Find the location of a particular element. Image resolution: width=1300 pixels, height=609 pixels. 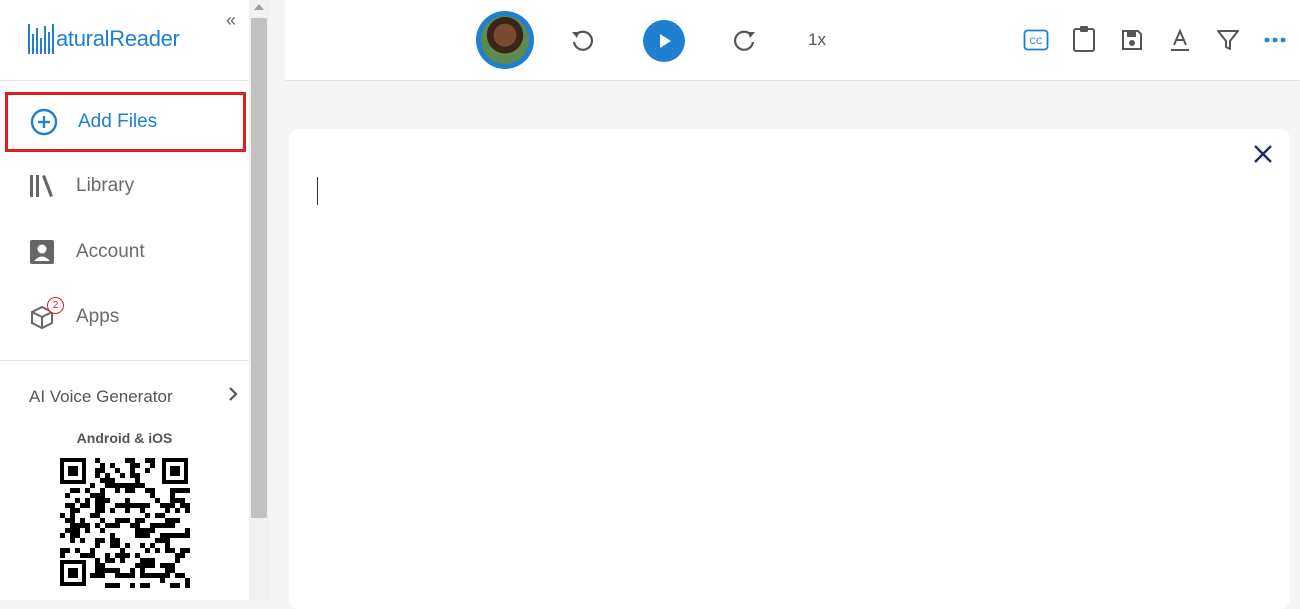

filter-button is located at coordinates (1228, 40).